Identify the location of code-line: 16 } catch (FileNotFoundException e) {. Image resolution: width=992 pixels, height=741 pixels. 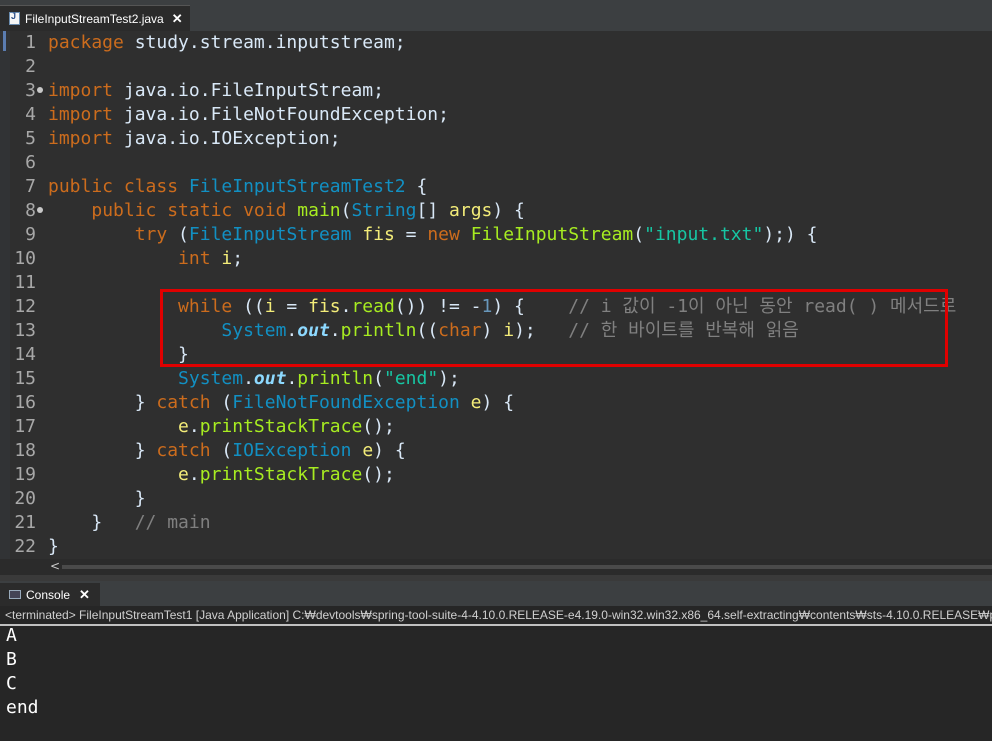
(496, 403).